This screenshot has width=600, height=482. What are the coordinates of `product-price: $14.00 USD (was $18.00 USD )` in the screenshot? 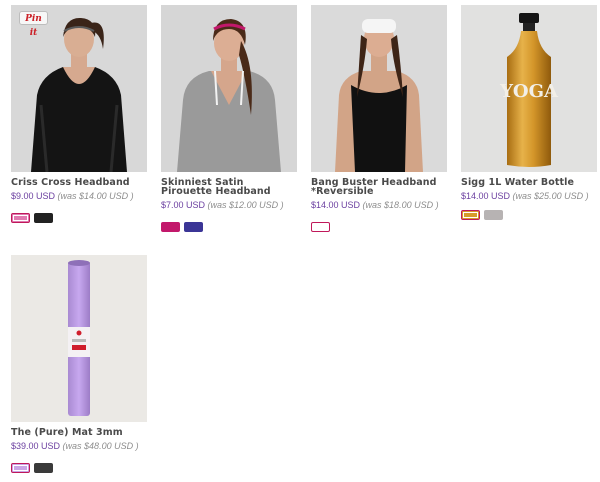 It's located at (379, 205).